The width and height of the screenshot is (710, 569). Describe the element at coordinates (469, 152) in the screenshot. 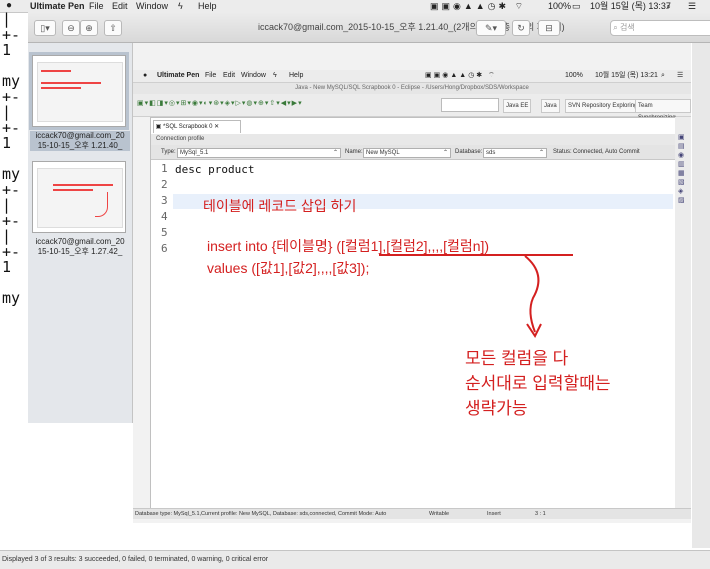

I see `database-label: Database:` at that location.